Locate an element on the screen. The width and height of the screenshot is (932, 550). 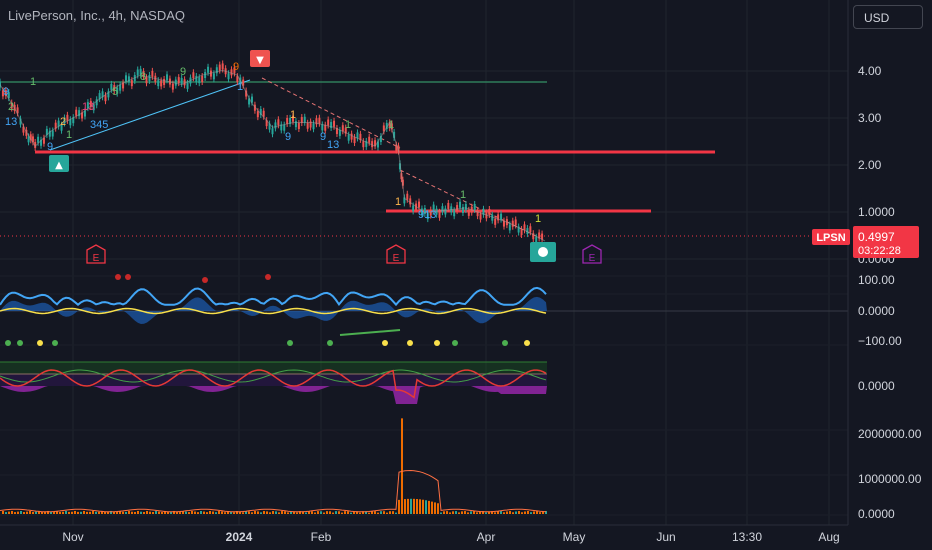
price-tag-countdown: 03:22:28 is located at coordinates (879, 251).